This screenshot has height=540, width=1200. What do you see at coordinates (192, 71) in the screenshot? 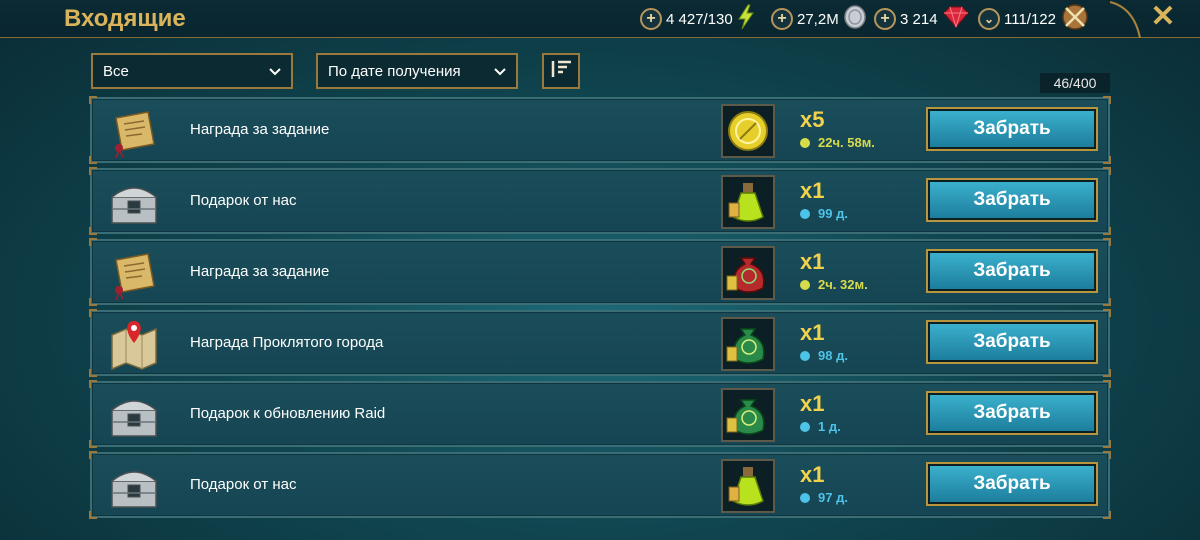
I see `type-filter-select: Все` at bounding box center [192, 71].